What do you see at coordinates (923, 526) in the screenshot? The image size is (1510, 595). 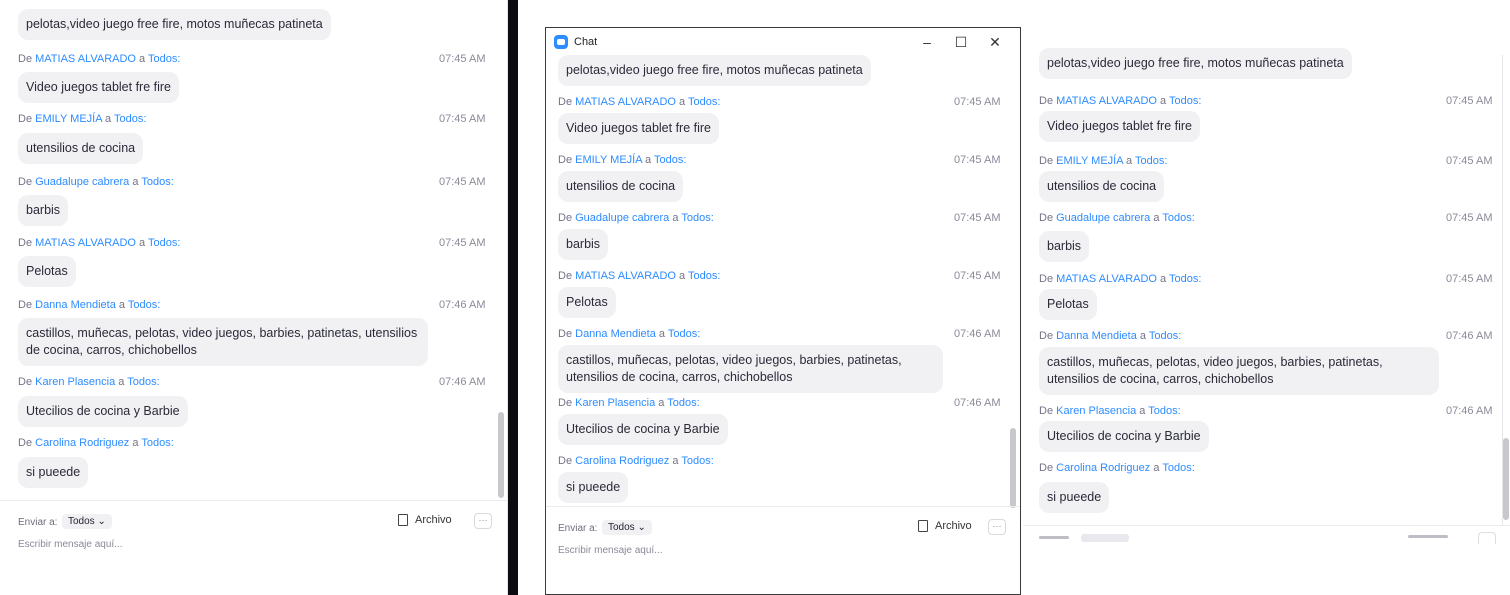 I see `file-icon` at bounding box center [923, 526].